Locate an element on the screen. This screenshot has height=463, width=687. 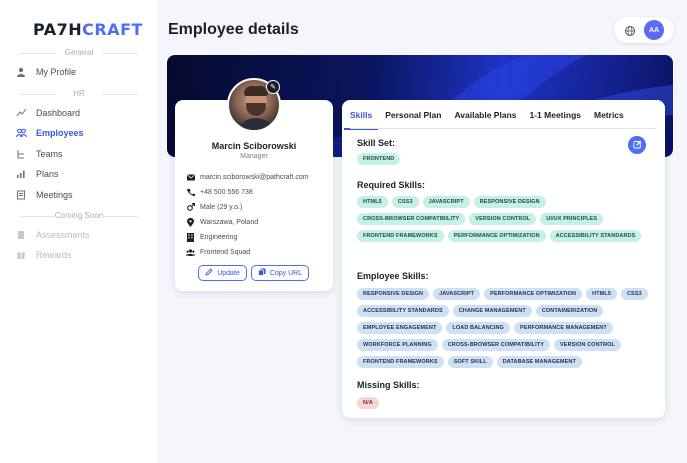
employee-skills-heading: Employee Skills: is located at coordinates (393, 276).